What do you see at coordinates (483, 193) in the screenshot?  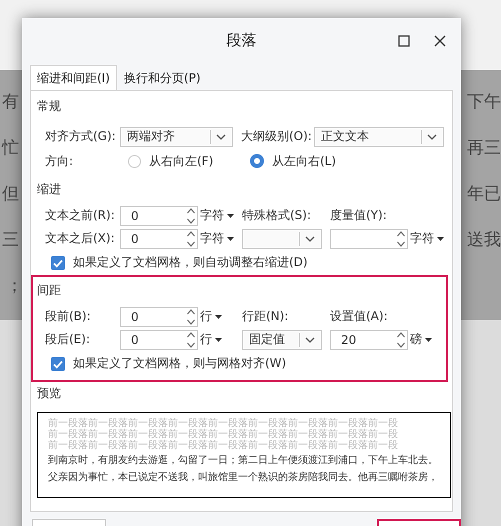 I see `document-text: 年已` at bounding box center [483, 193].